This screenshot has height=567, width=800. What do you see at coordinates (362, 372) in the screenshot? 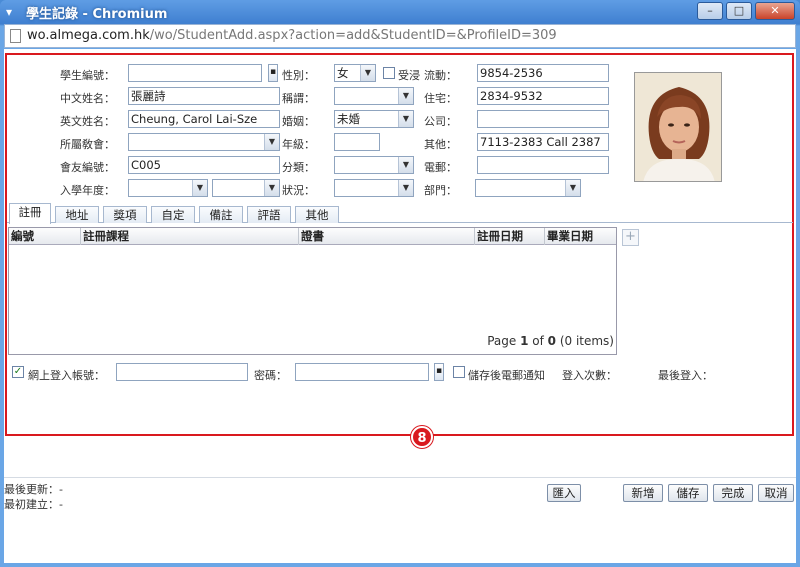
I see `password-input` at bounding box center [362, 372].